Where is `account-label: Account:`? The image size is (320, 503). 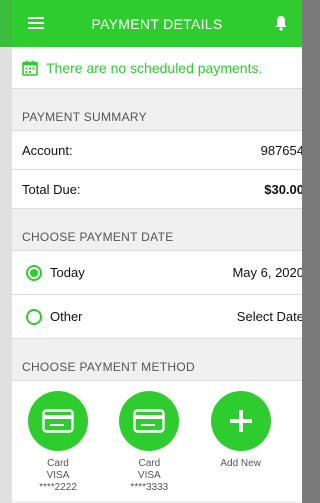
account-label: Account: is located at coordinates (47, 150).